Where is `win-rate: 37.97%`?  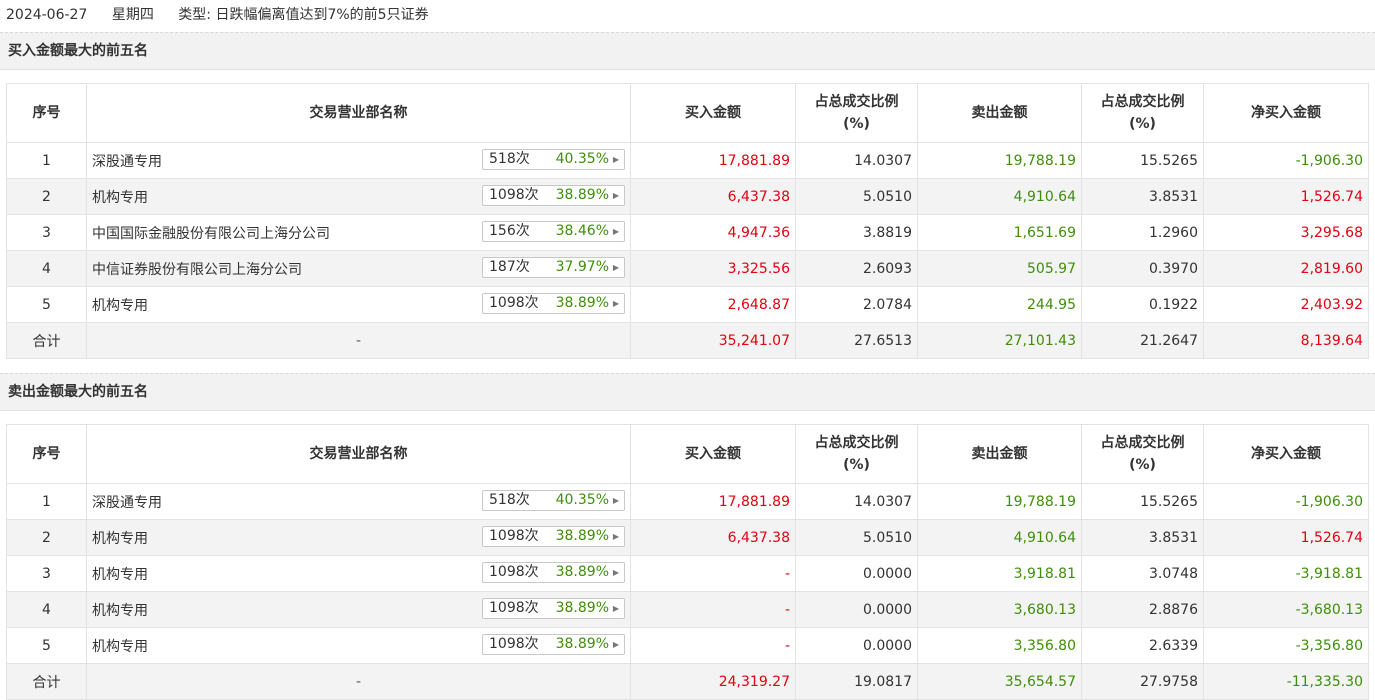
win-rate: 37.97% is located at coordinates (582, 267).